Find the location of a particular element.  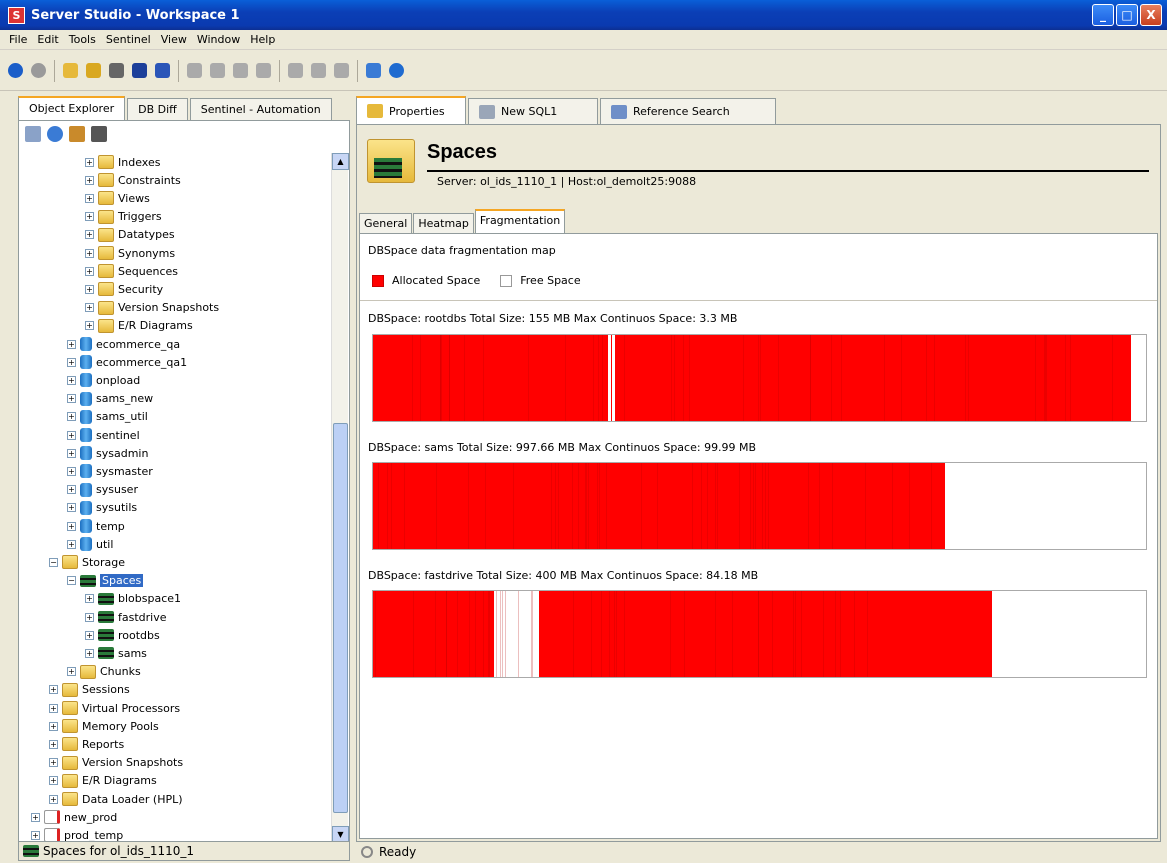

tab-db-diff: DB Diff is located at coordinates (157, 109).